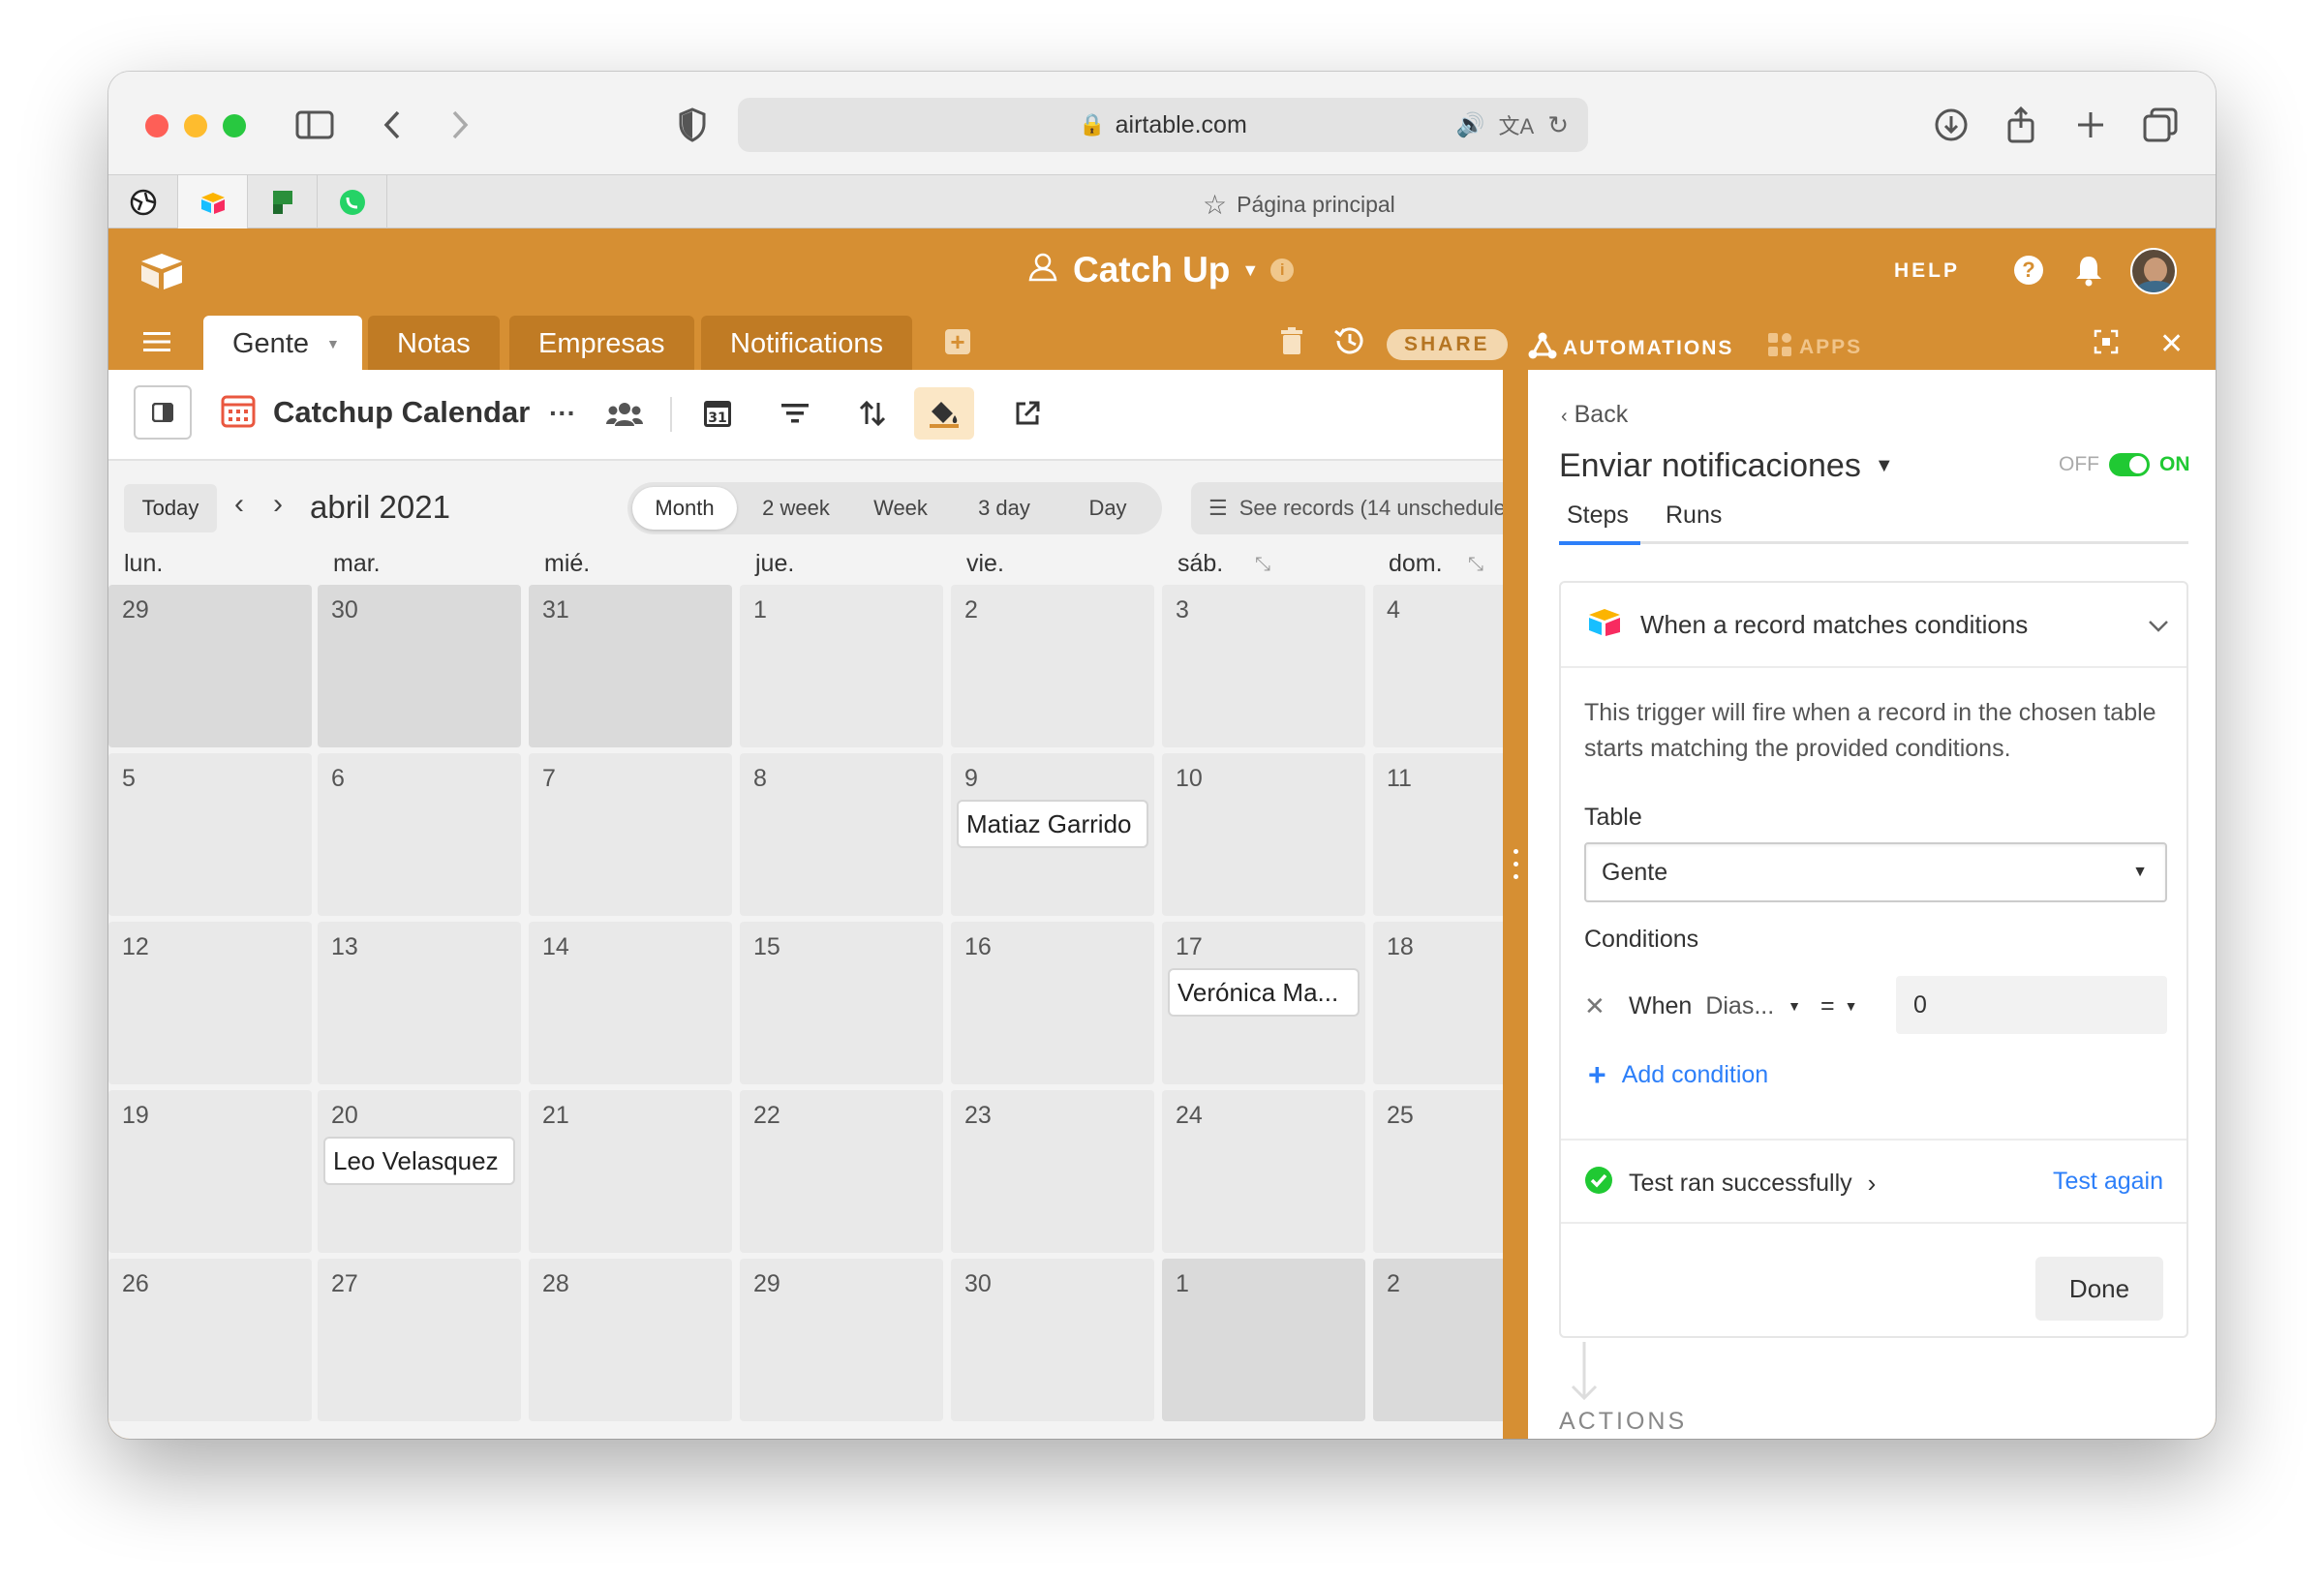 This screenshot has width=2324, height=1582. What do you see at coordinates (1053, 1171) in the screenshot?
I see `calendar-day-cell: 23` at bounding box center [1053, 1171].